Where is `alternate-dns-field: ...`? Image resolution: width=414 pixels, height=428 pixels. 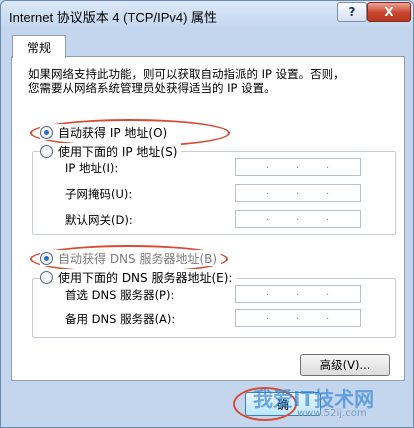
alternate-dns-field: ... is located at coordinates (298, 318).